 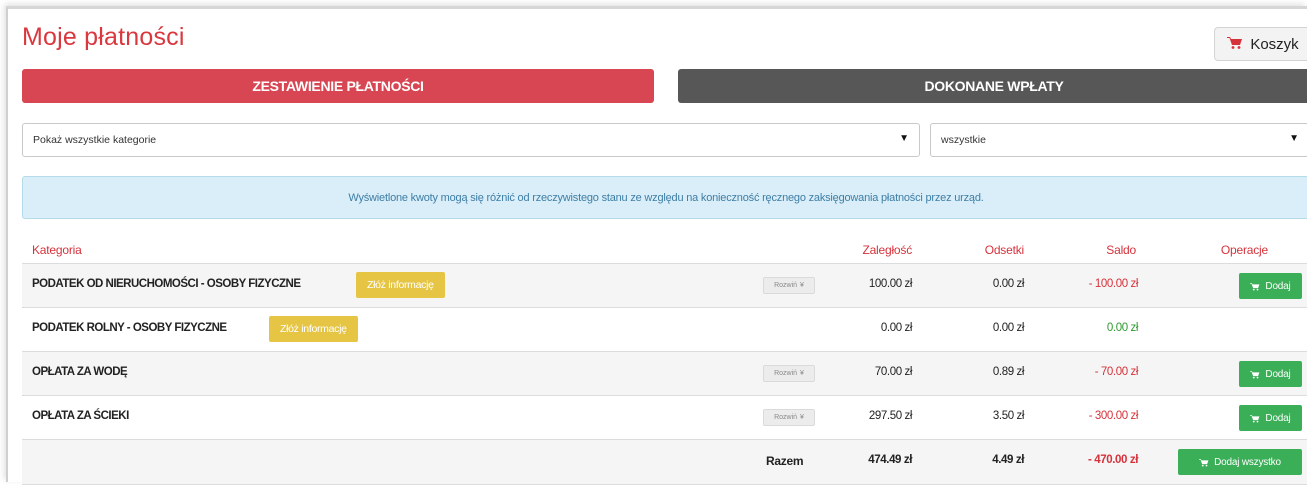 I want to click on row-category-name: PODATEK ROLNY - OSOBY FIZYCZNE, so click(x=129, y=328).